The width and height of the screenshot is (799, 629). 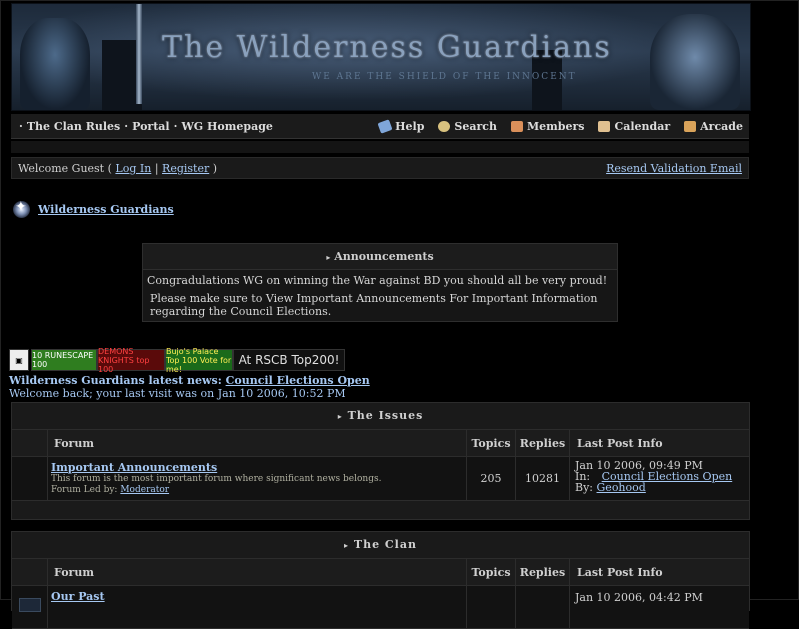 What do you see at coordinates (73, 126) in the screenshot?
I see `nav-clan-rules: The Clan Rules` at bounding box center [73, 126].